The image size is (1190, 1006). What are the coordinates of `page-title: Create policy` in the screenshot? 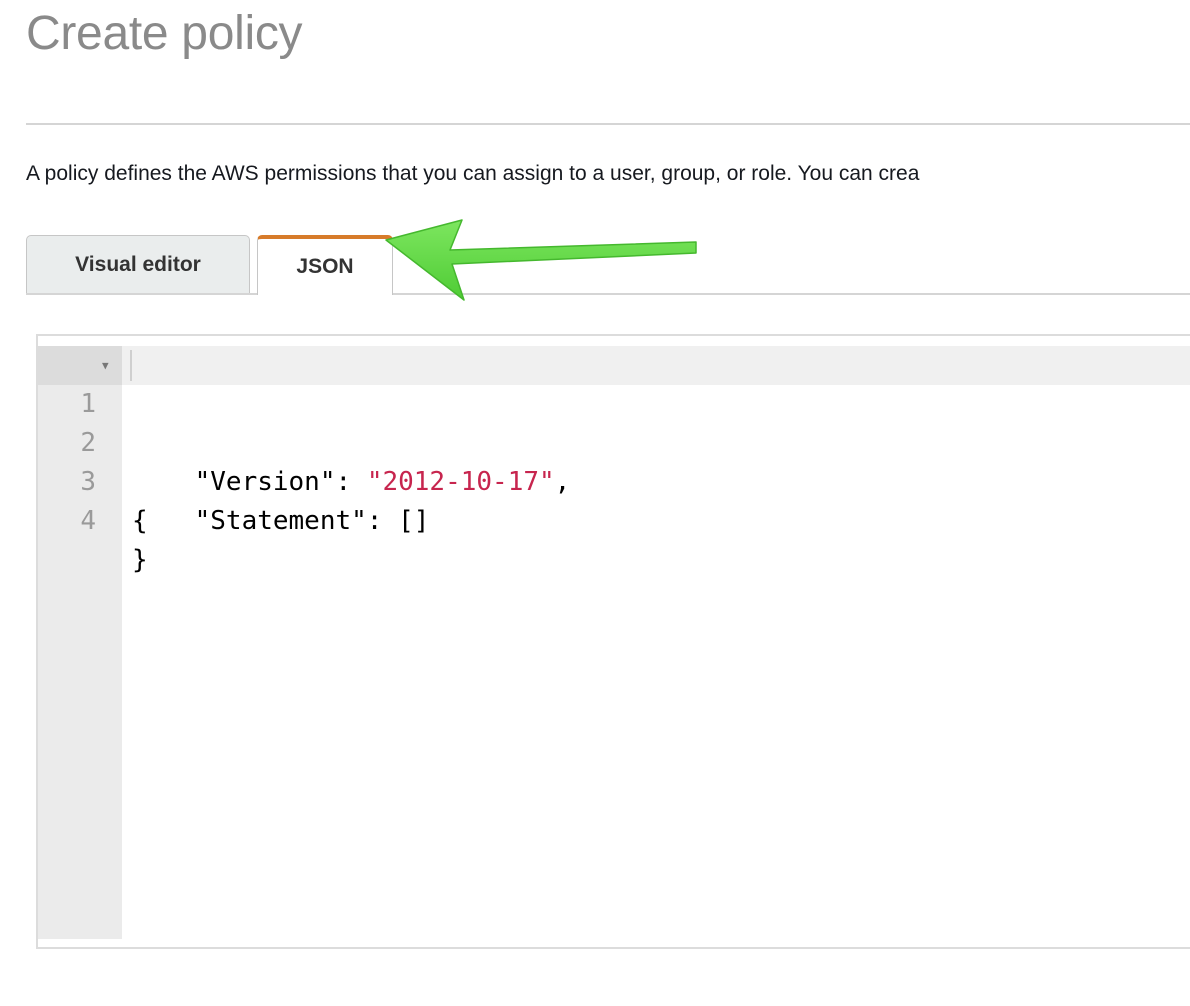 It's located at (164, 33).